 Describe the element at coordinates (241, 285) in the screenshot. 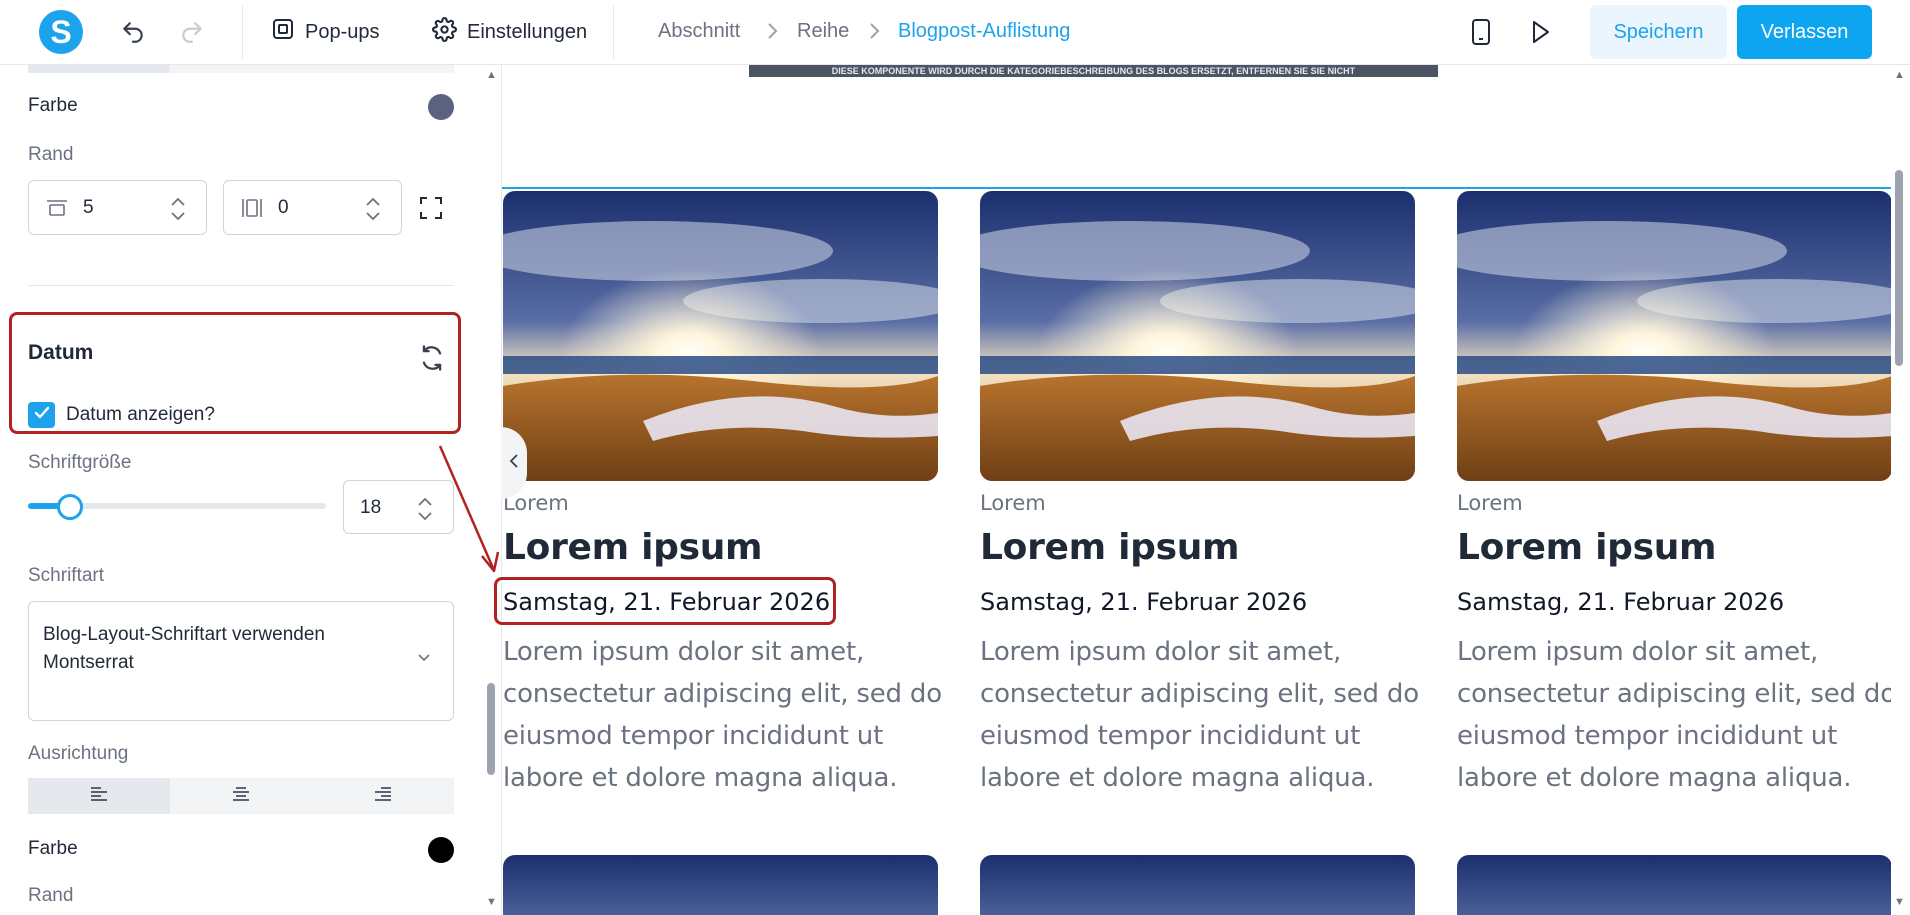

I see `section-divider` at that location.